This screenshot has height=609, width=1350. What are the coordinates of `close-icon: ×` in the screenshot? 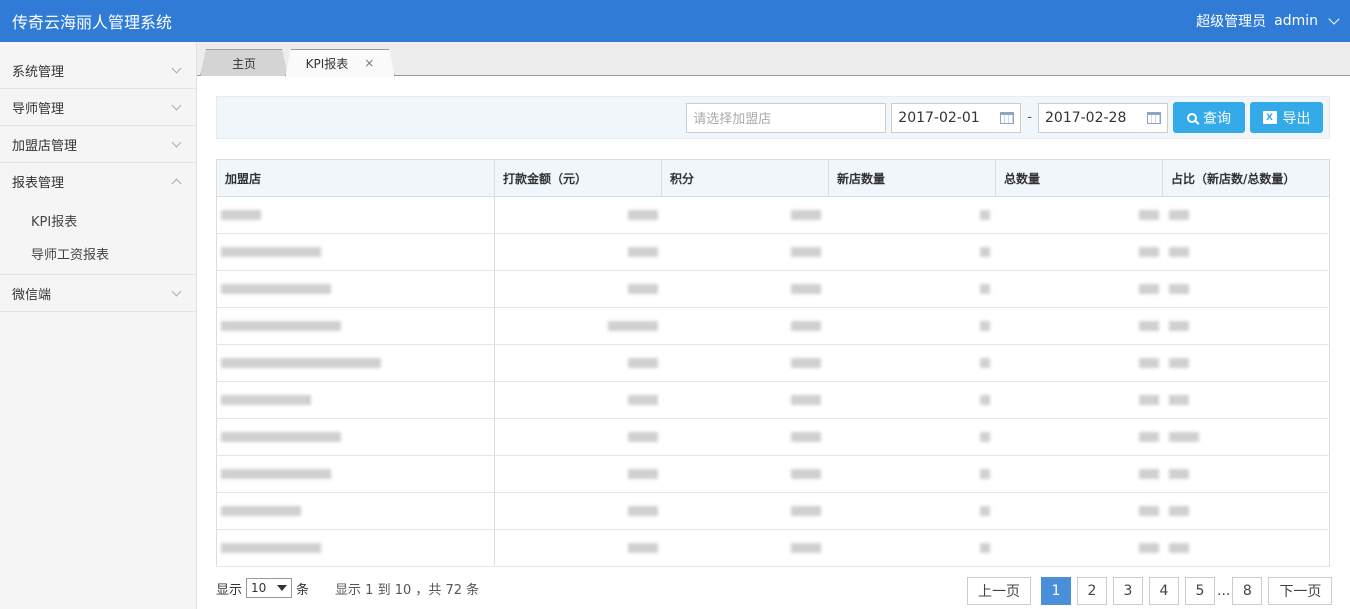 It's located at (369, 63).